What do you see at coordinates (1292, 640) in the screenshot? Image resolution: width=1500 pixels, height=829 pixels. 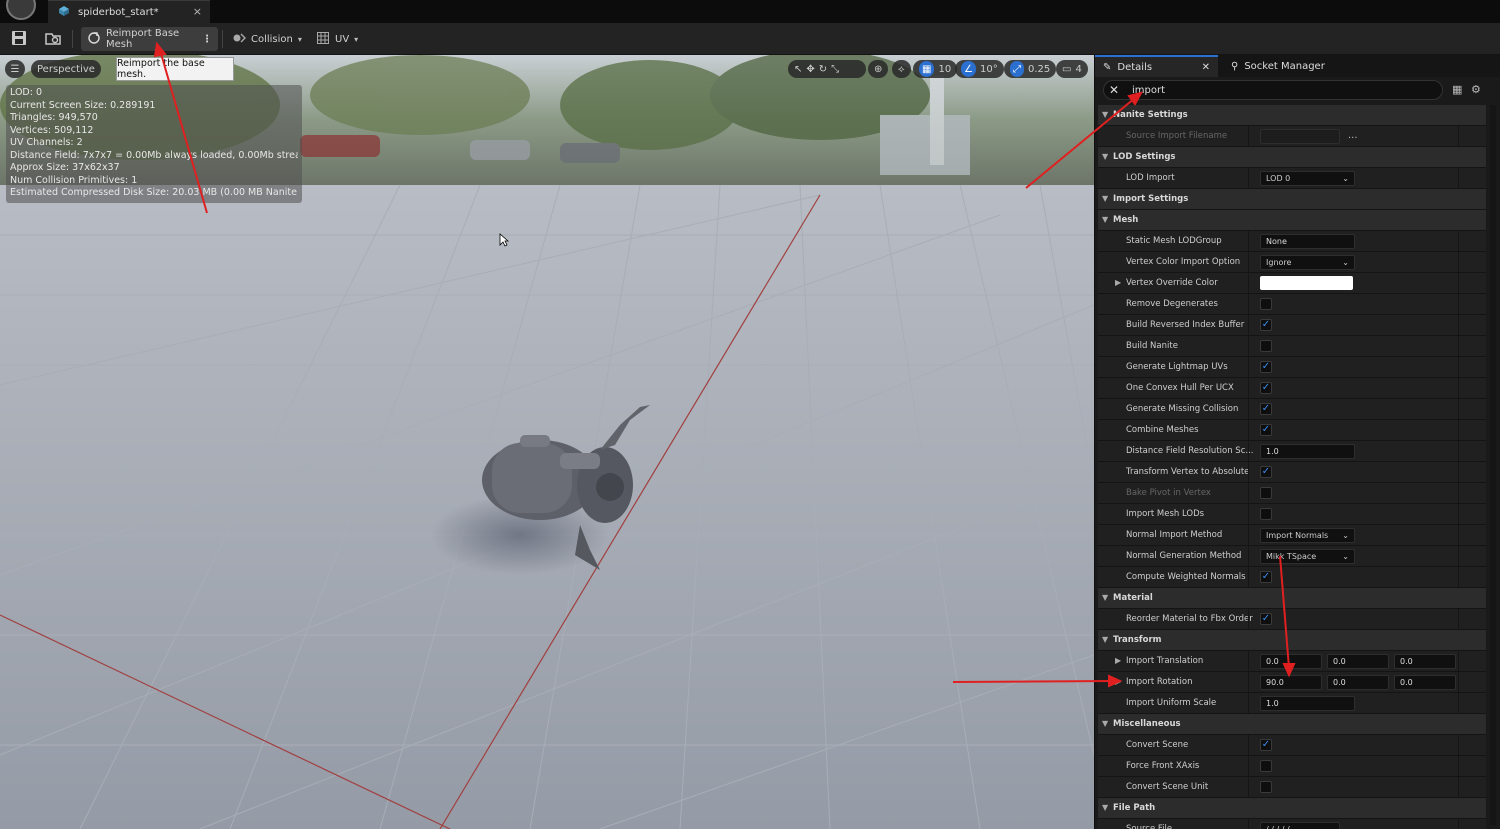 I see `section-header: ▼ Transform` at bounding box center [1292, 640].